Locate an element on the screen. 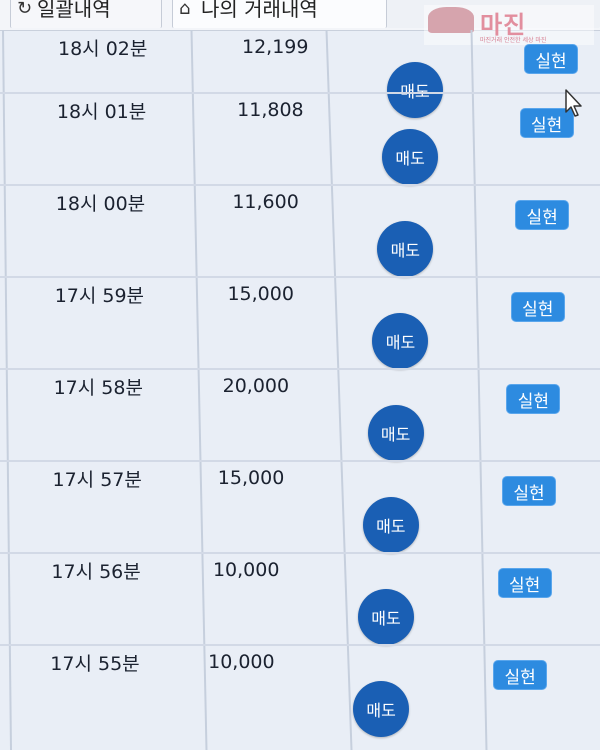 This screenshot has height=750, width=600. table-row: 18시 01분 11,808 매도 실현 is located at coordinates (300, 139).